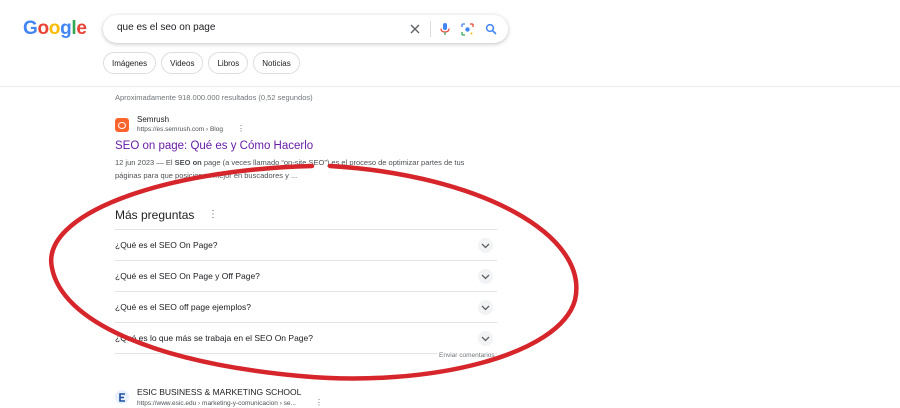 This screenshot has height=408, width=900. Describe the element at coordinates (66, 28) in the screenshot. I see `logo-letter: g` at that location.